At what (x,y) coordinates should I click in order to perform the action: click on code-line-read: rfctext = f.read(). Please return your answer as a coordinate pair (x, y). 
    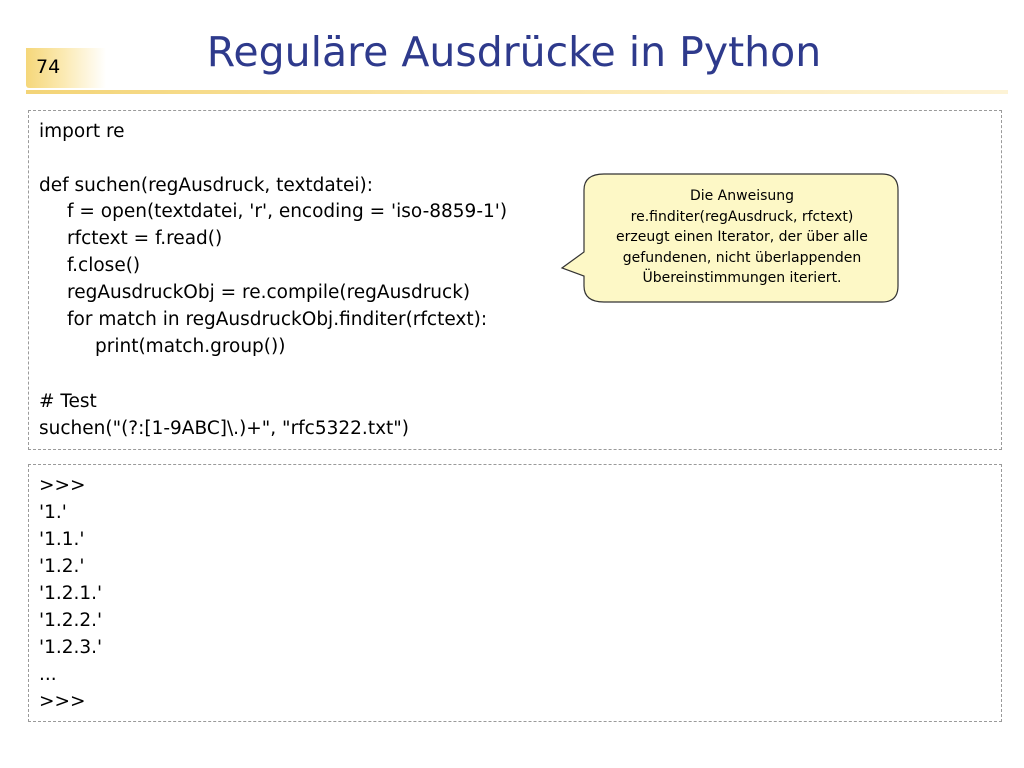
    Looking at the image, I should click on (145, 238).